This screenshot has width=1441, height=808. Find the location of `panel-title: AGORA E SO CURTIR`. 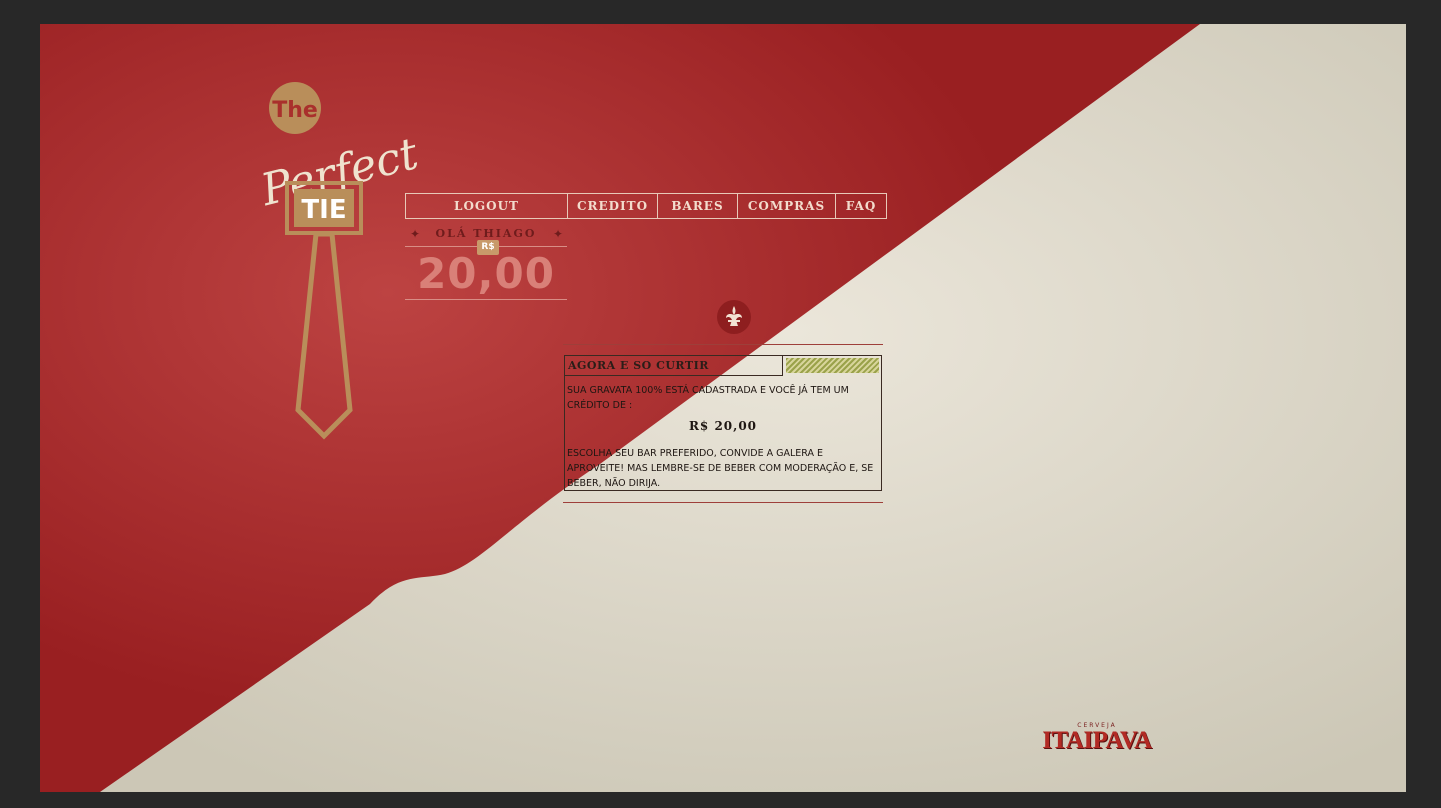

panel-title: AGORA E SO CURTIR is located at coordinates (638, 365).